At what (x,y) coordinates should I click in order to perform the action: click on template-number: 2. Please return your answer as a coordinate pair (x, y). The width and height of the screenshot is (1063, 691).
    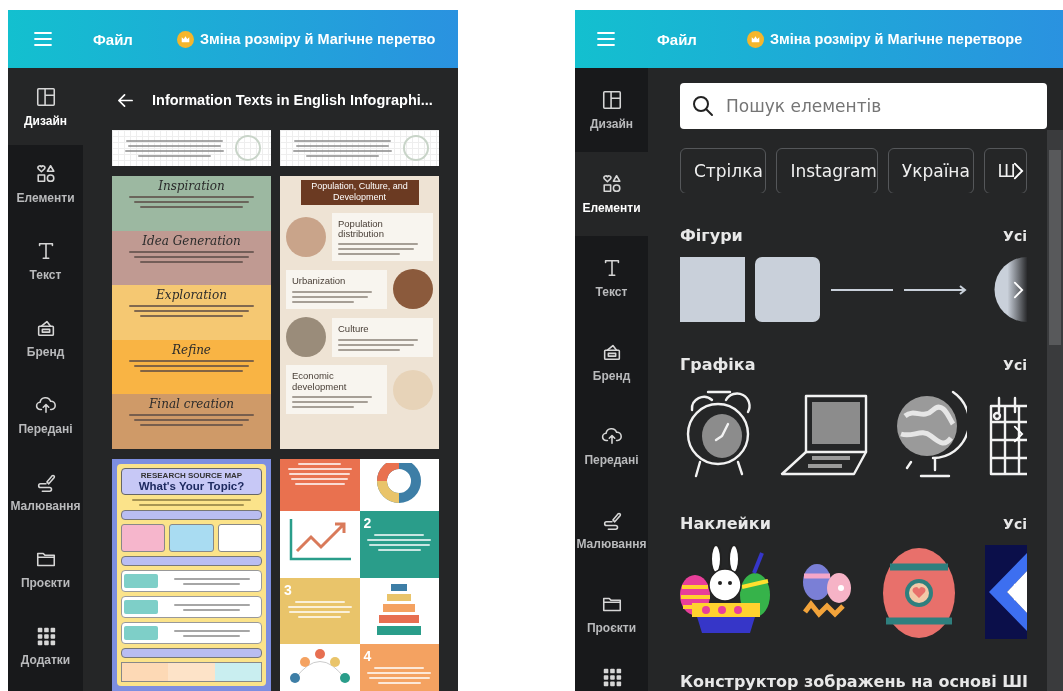
    Looking at the image, I should click on (367, 523).